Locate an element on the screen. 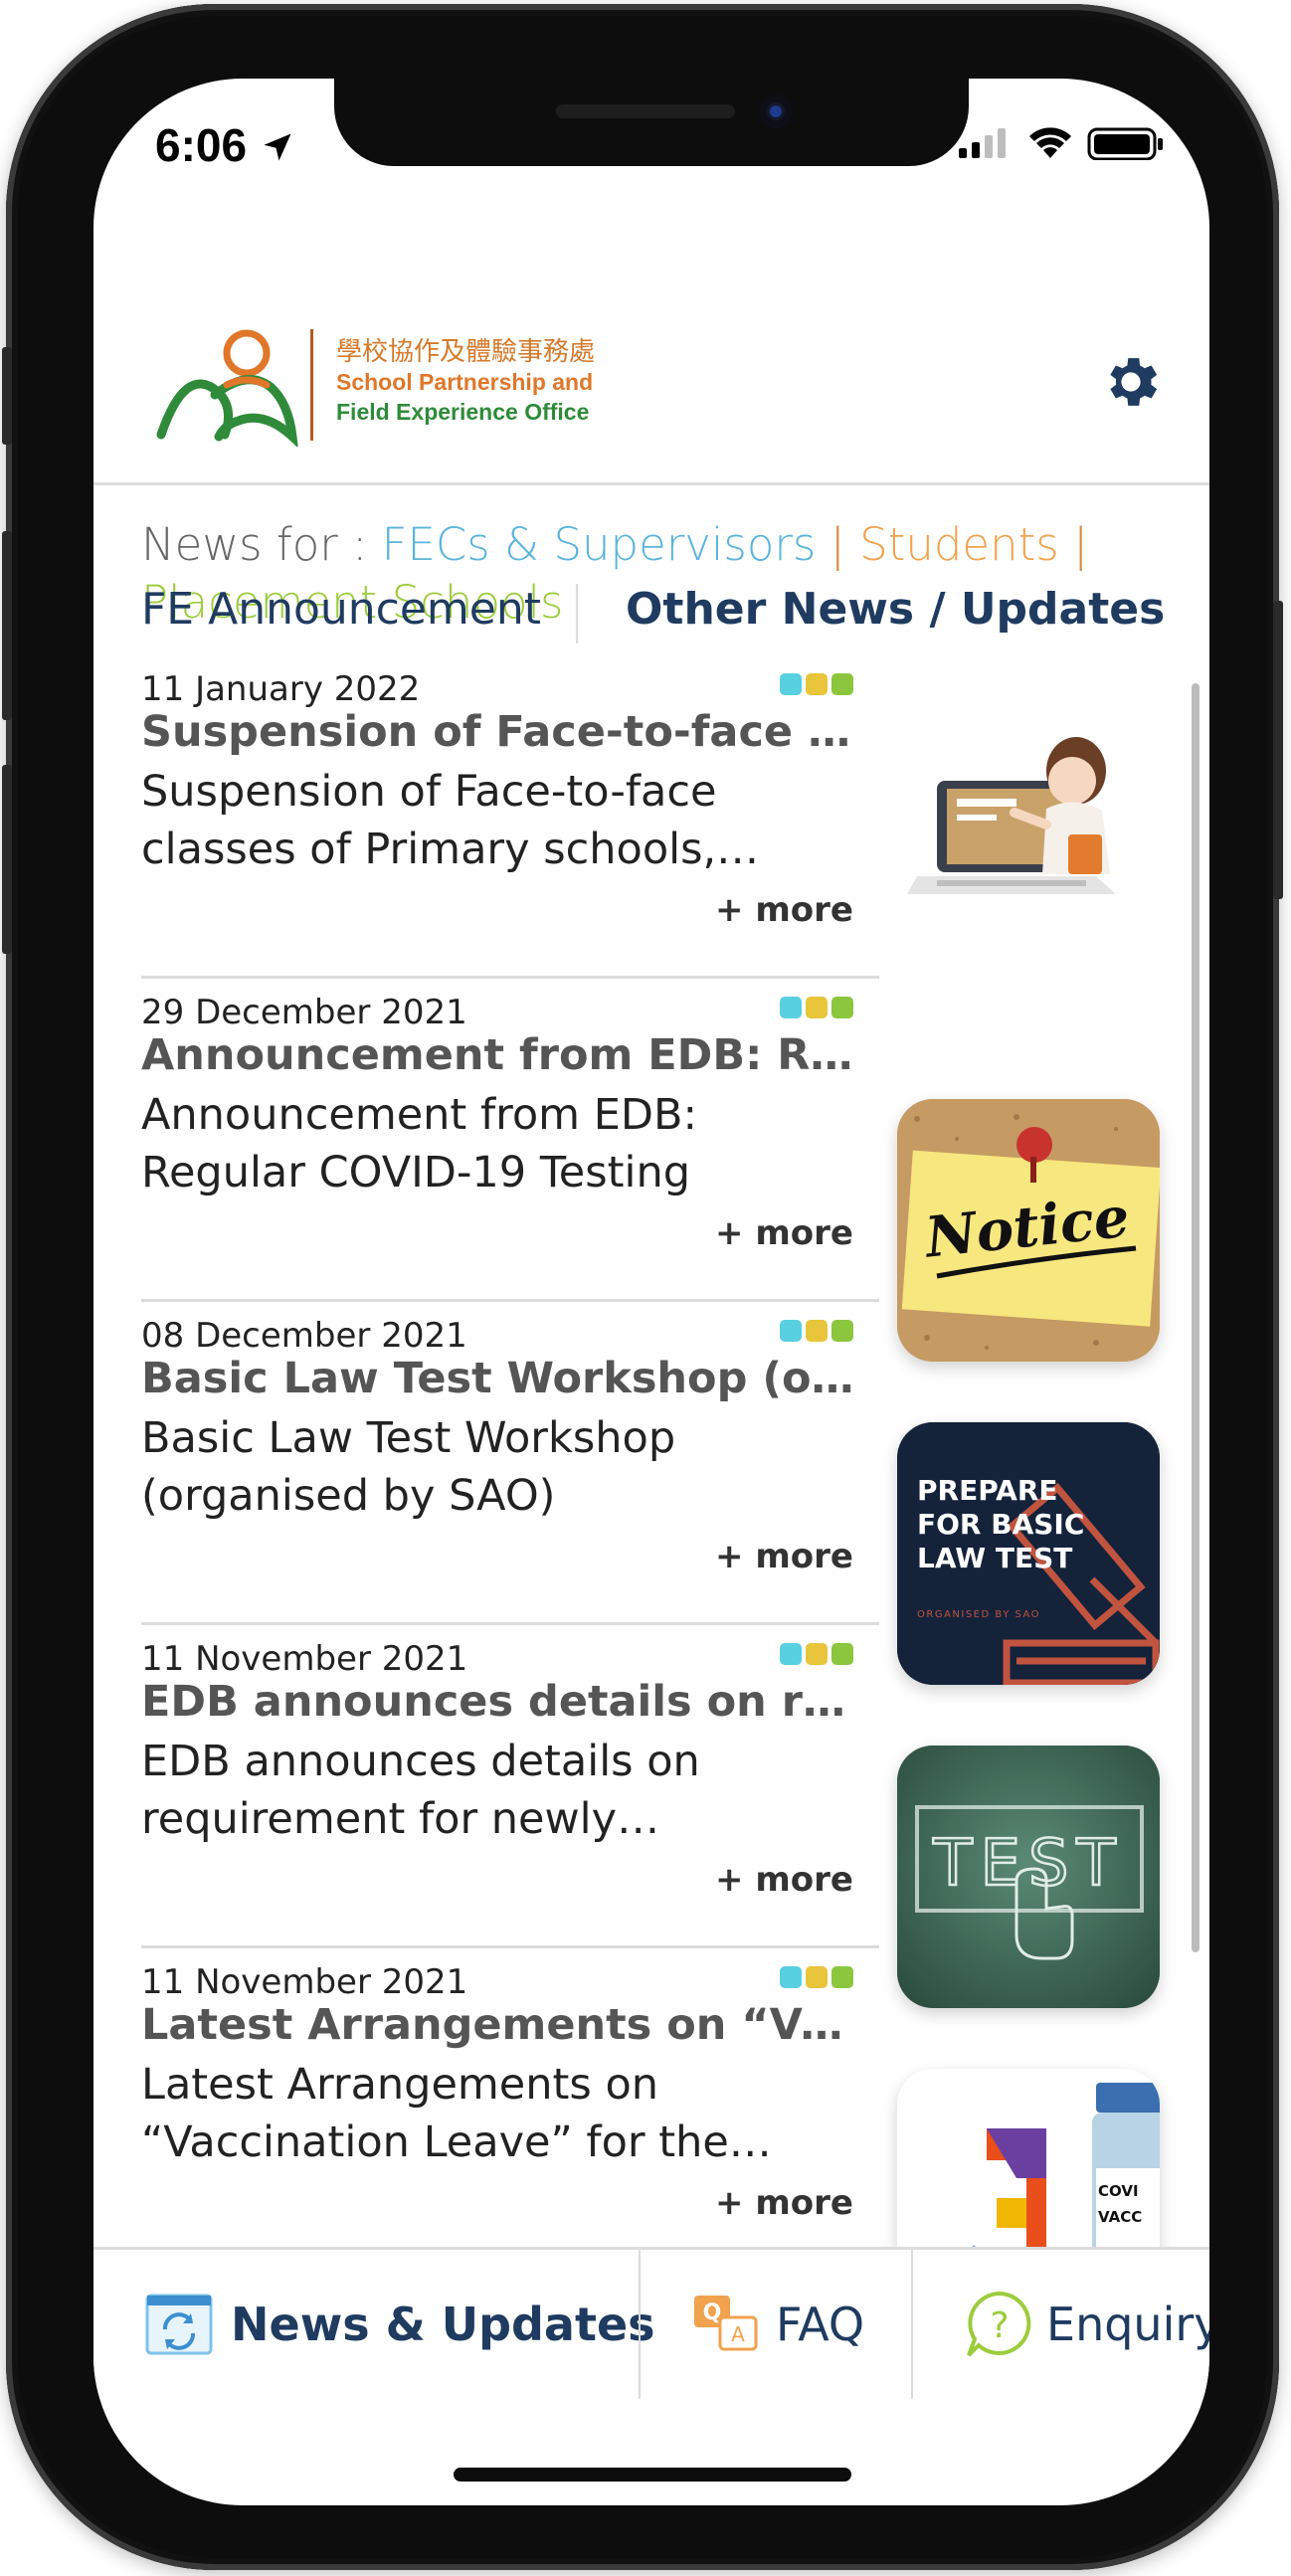 The height and width of the screenshot is (2576, 1291). svg-text: A is located at coordinates (738, 2334).